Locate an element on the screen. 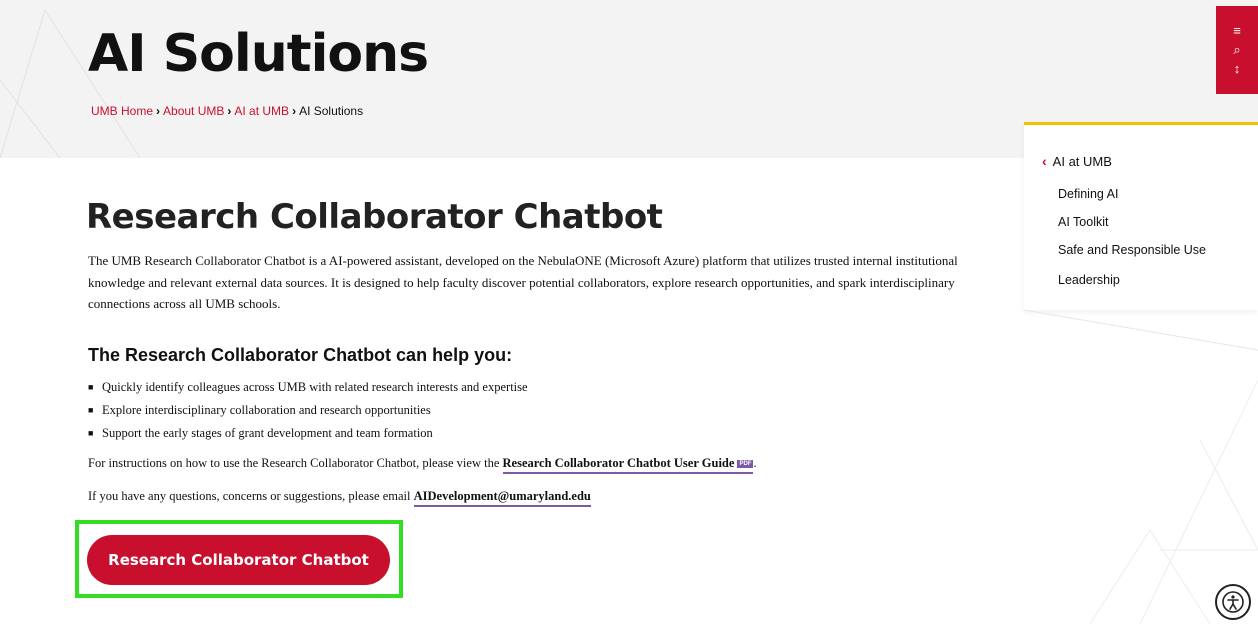 The height and width of the screenshot is (624, 1258). page-title: AI Solutions is located at coordinates (258, 54).